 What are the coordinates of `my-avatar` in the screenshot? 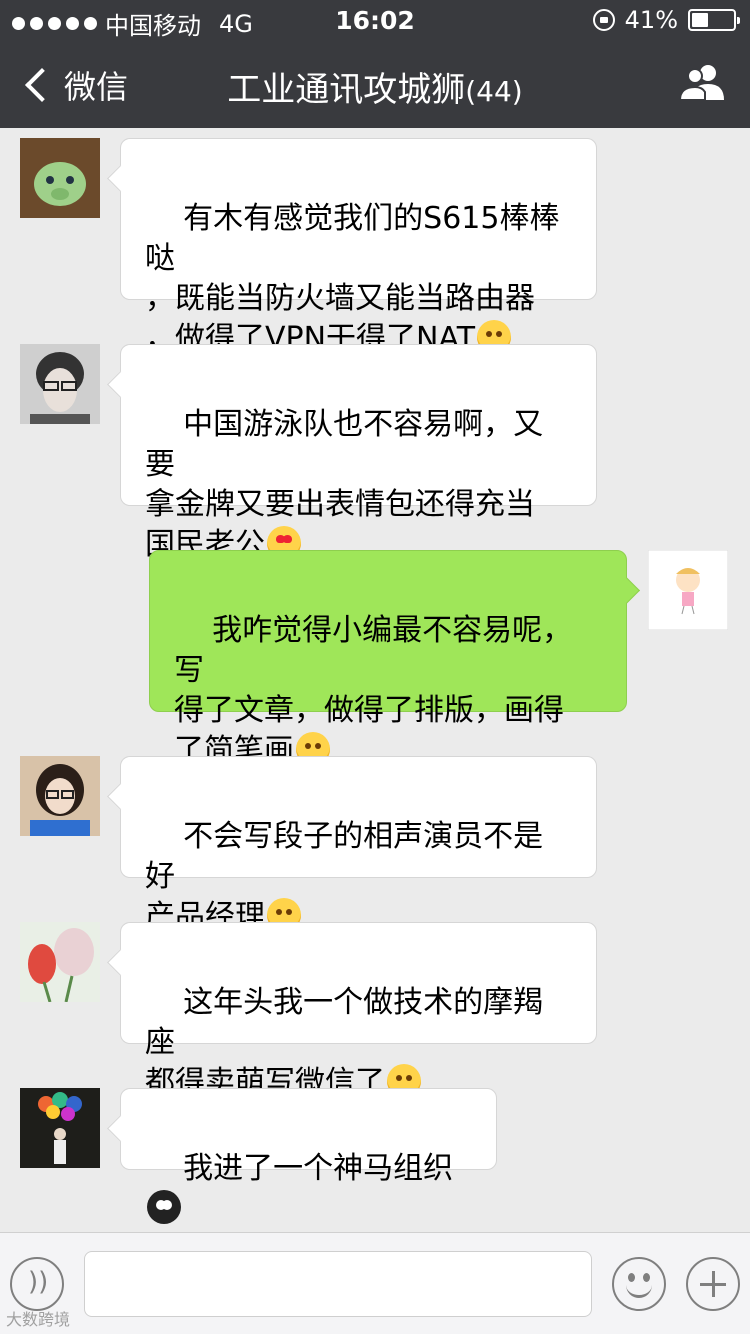 It's located at (688, 590).